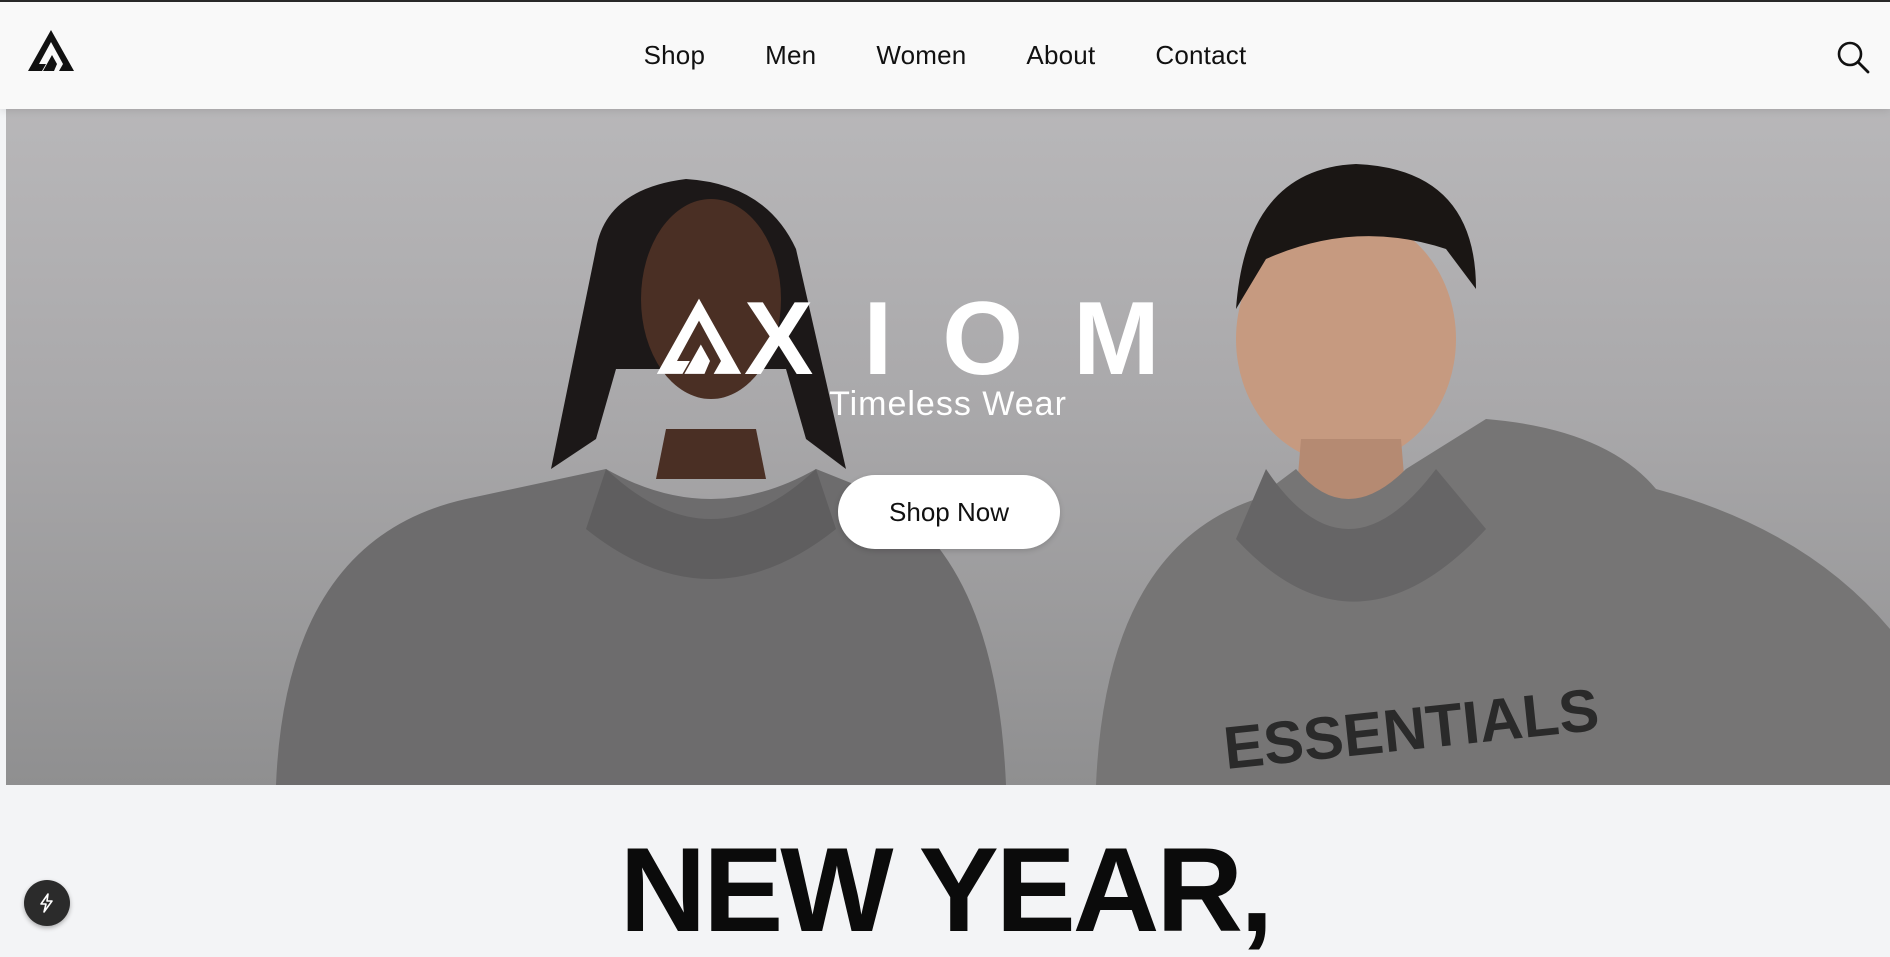 The image size is (1890, 957). I want to click on nav-contact: Contact, so click(1200, 55).